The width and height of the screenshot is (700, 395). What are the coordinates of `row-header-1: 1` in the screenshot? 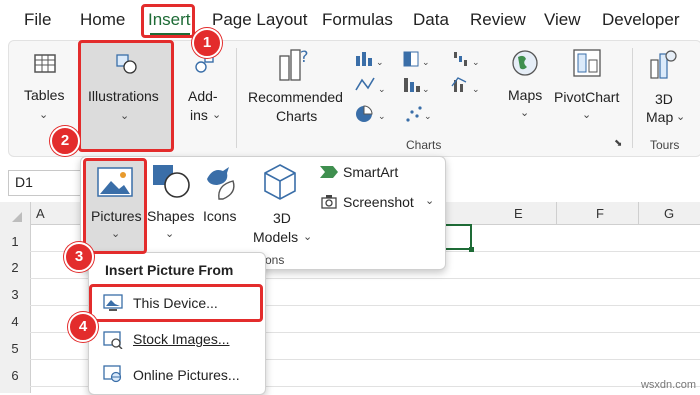 It's located at (15, 241).